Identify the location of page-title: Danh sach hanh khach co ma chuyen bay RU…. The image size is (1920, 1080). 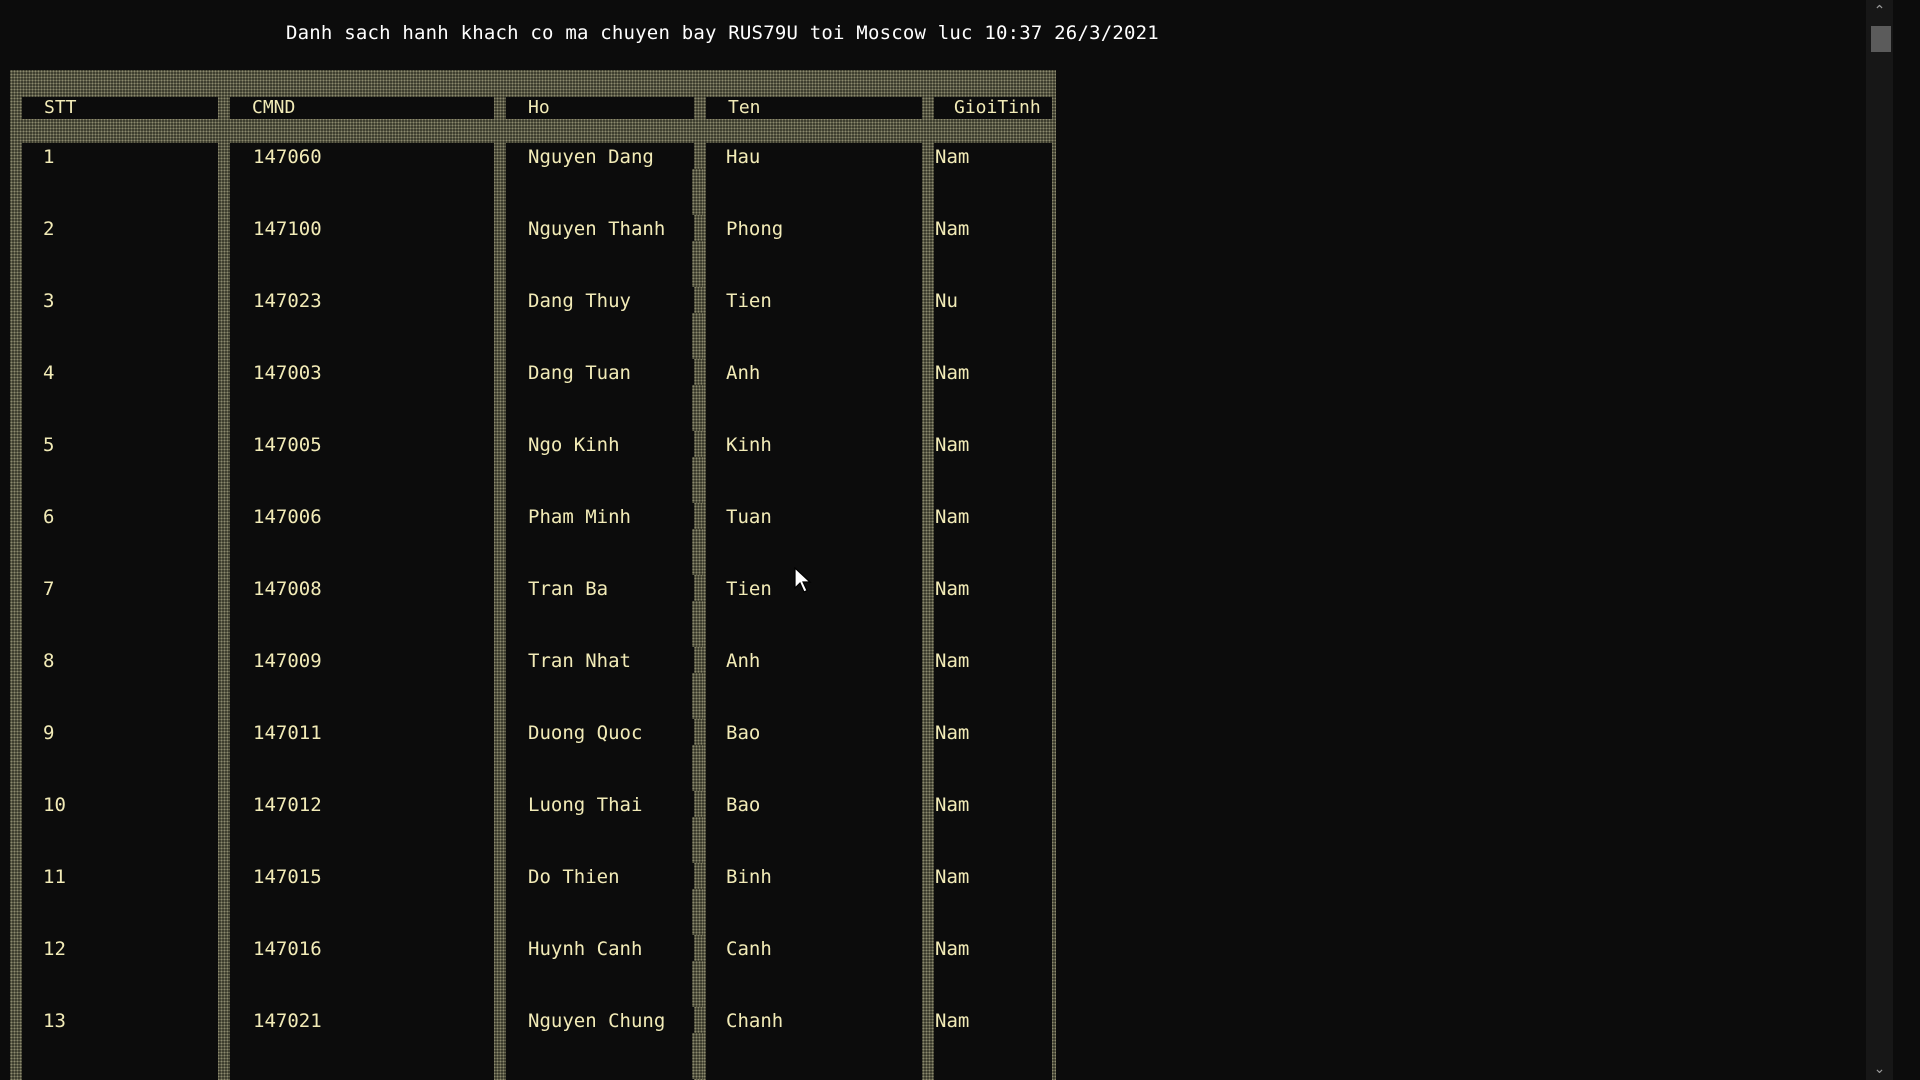
(722, 33).